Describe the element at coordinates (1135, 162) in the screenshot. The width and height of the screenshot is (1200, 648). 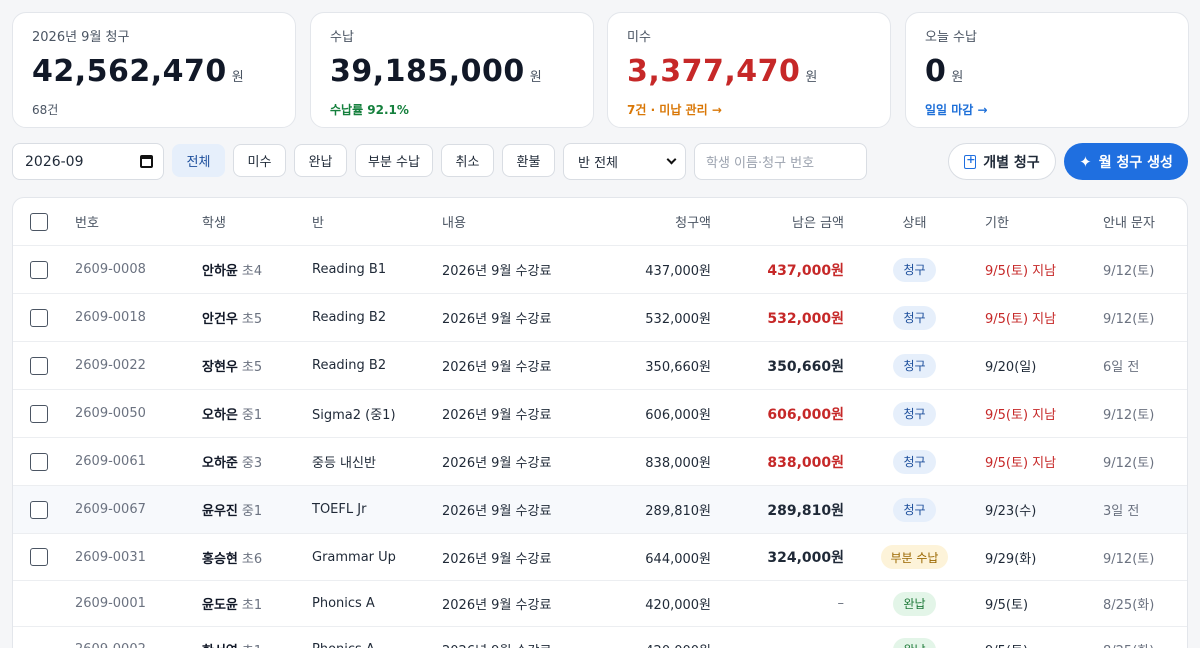
I see `monthly-bill-label: 월 청구 생성` at that location.